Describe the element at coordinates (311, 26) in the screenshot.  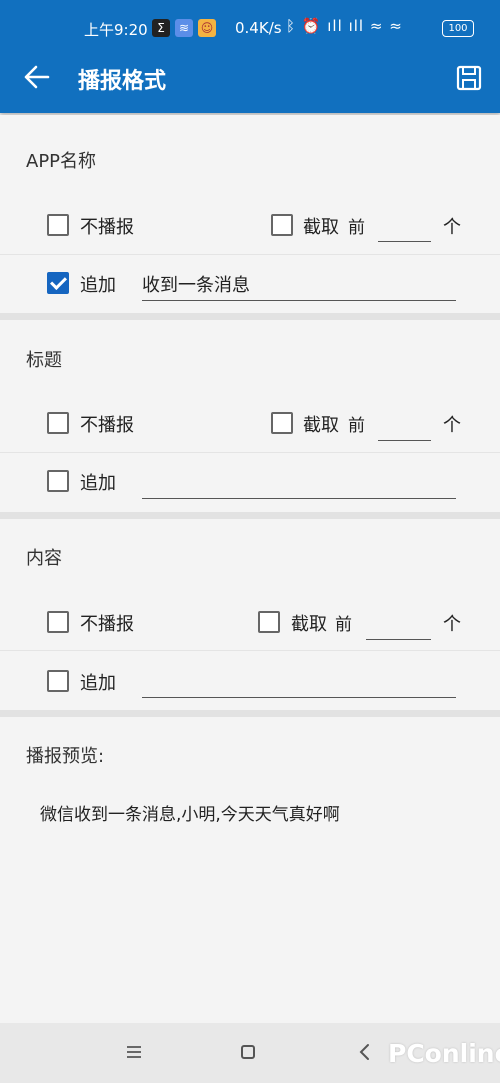
I see `alarm-icon: ⏰` at that location.